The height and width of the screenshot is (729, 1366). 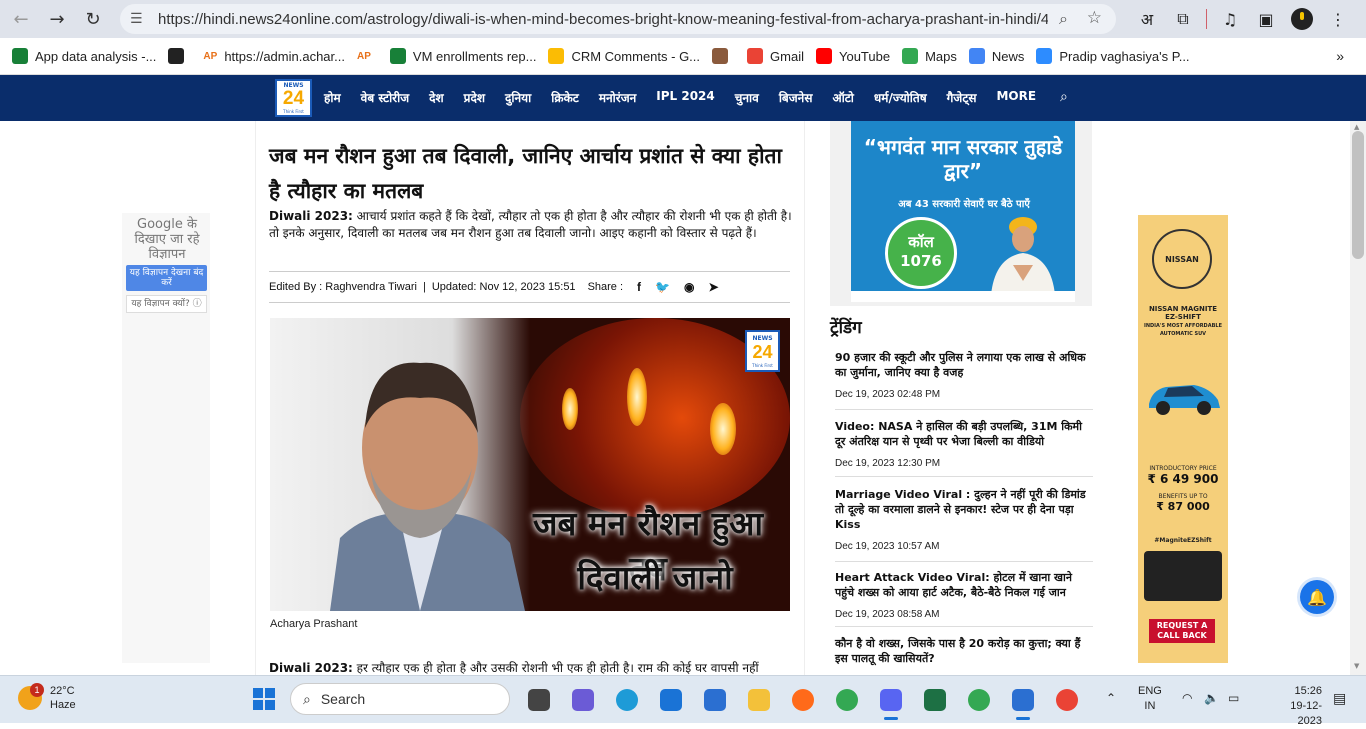 I want to click on speaker-icon: 🔈, so click(x=1211, y=698).